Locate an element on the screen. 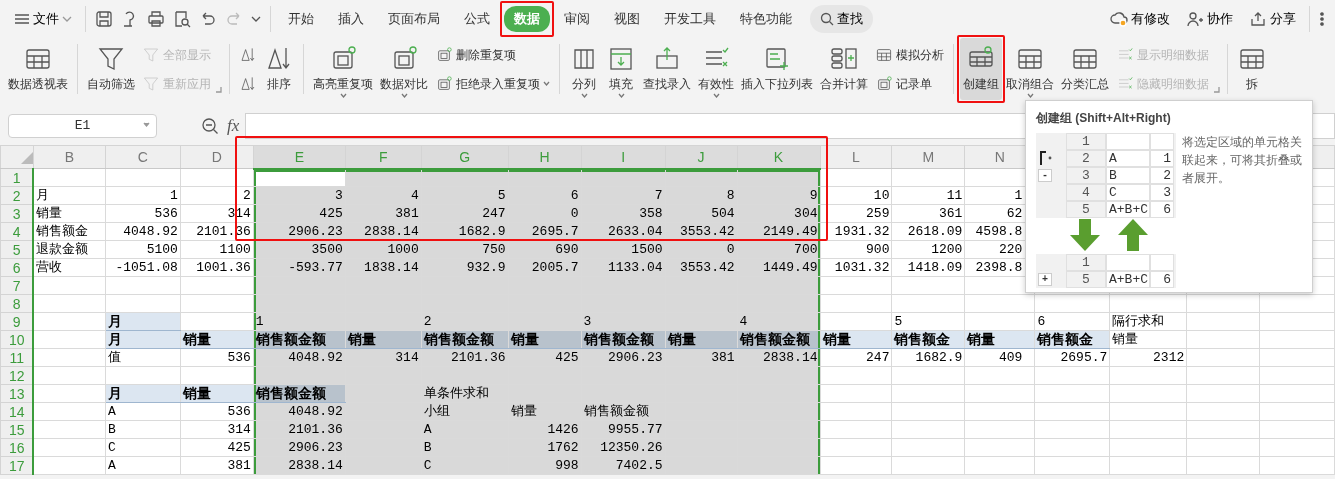  column-header: E is located at coordinates (299, 157).